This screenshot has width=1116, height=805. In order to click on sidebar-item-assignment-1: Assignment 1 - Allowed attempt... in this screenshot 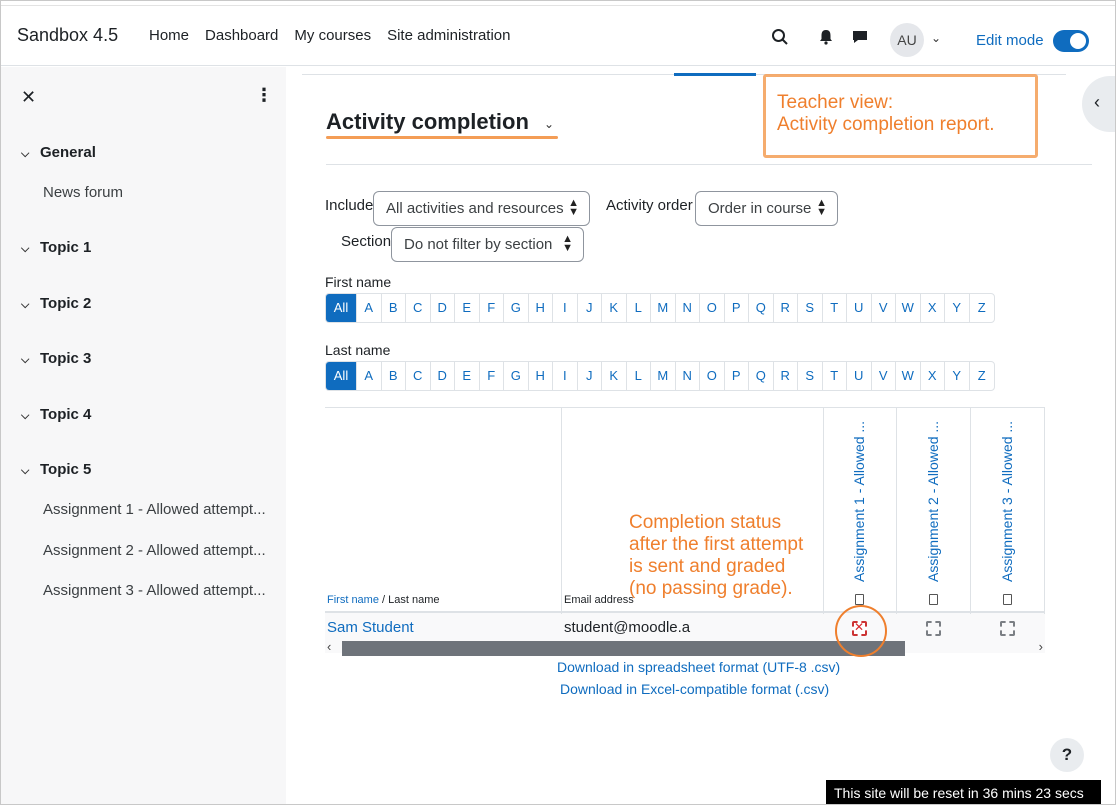, I will do `click(154, 509)`.